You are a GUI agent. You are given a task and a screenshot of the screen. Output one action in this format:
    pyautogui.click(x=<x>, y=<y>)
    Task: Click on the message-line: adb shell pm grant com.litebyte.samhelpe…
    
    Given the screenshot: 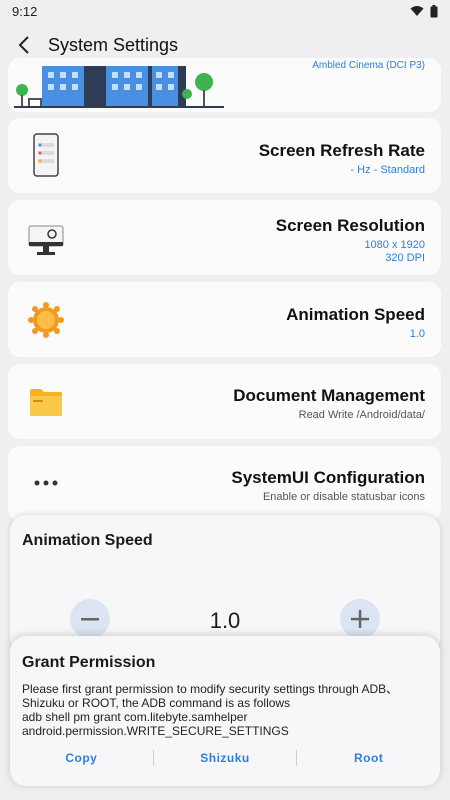 What is the action you would take?
    pyautogui.click(x=135, y=717)
    